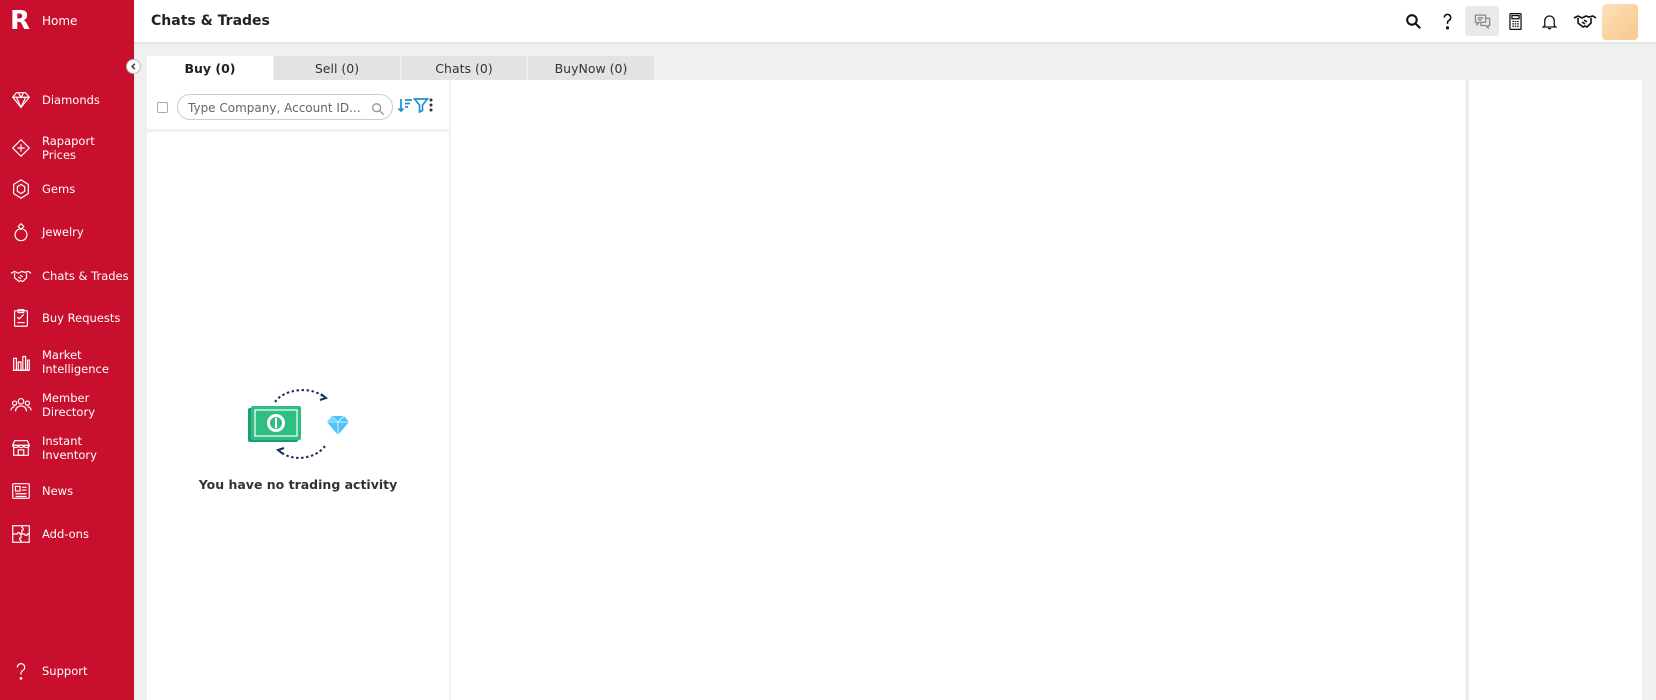  Describe the element at coordinates (1482, 21) in the screenshot. I see `chat-icon` at that location.